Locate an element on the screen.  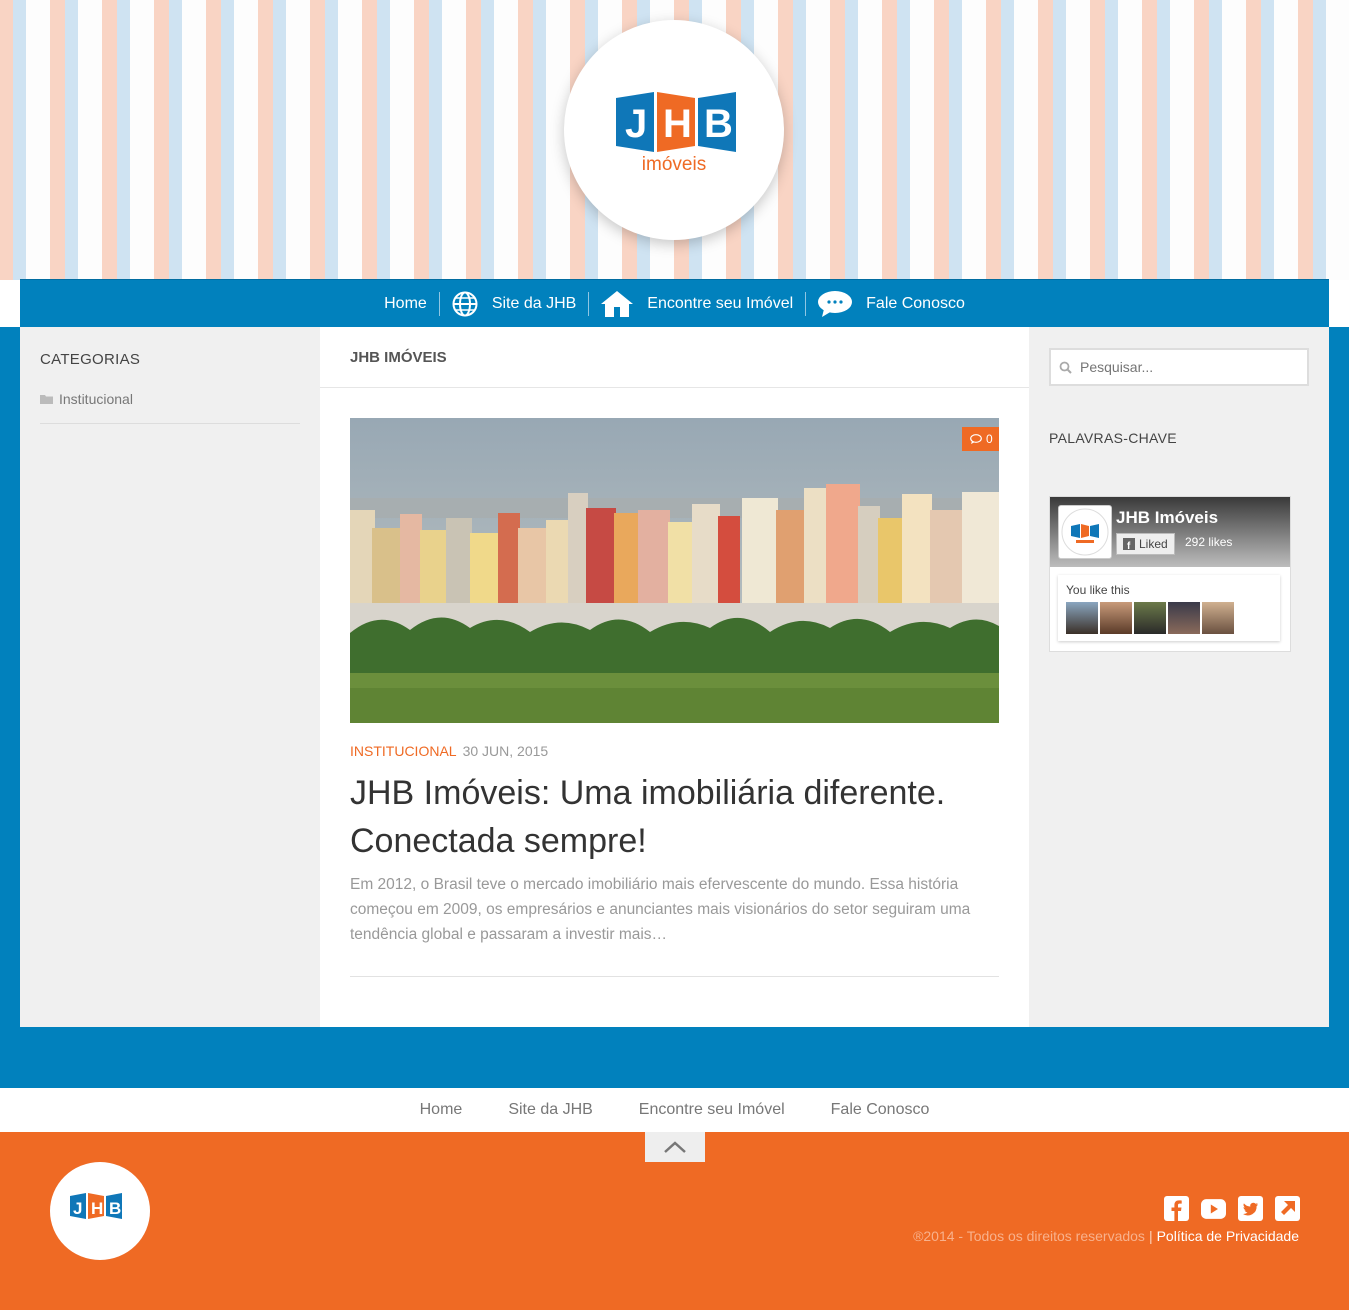
comment-count: 0 is located at coordinates (989, 439).